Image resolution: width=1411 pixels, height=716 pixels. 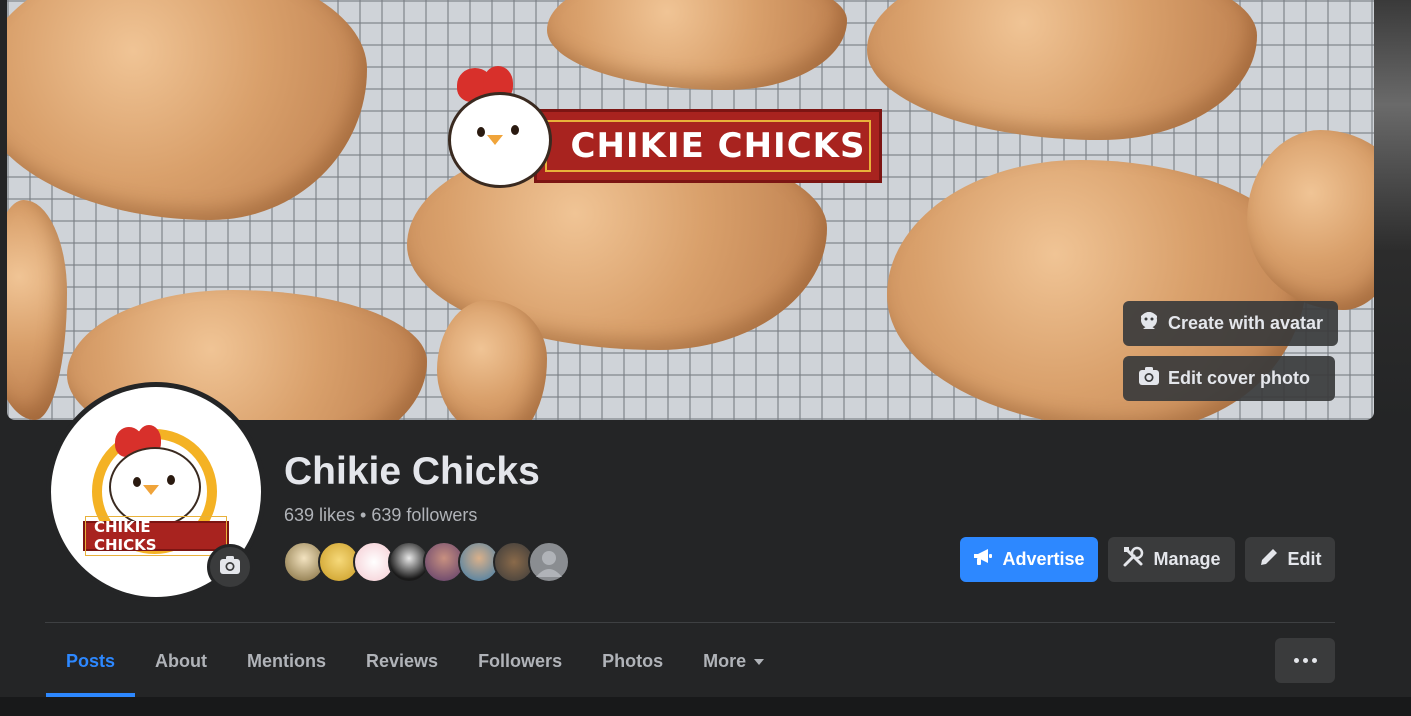 What do you see at coordinates (1269, 559) in the screenshot?
I see `pencil-icon` at bounding box center [1269, 559].